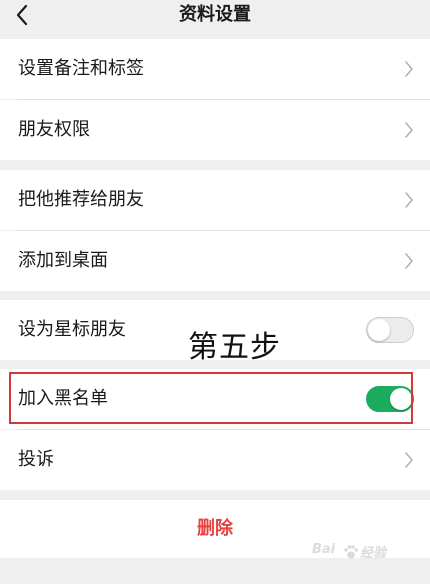 Image resolution: width=430 pixels, height=584 pixels. I want to click on watermark-logo: Bai 经验, so click(349, 551).